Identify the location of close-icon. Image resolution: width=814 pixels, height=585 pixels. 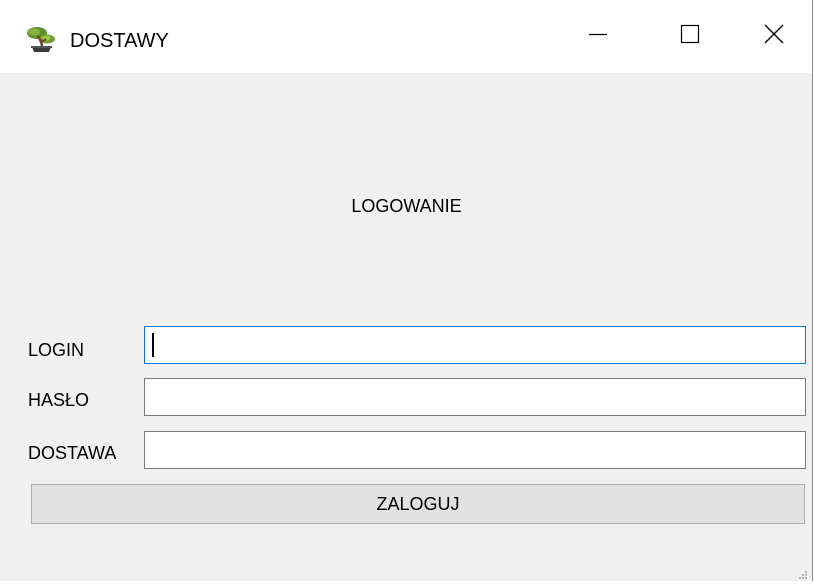
(774, 36).